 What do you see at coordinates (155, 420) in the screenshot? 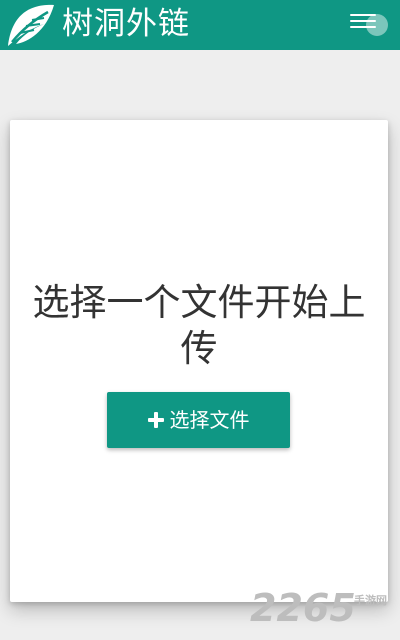
I see `plus-icon` at bounding box center [155, 420].